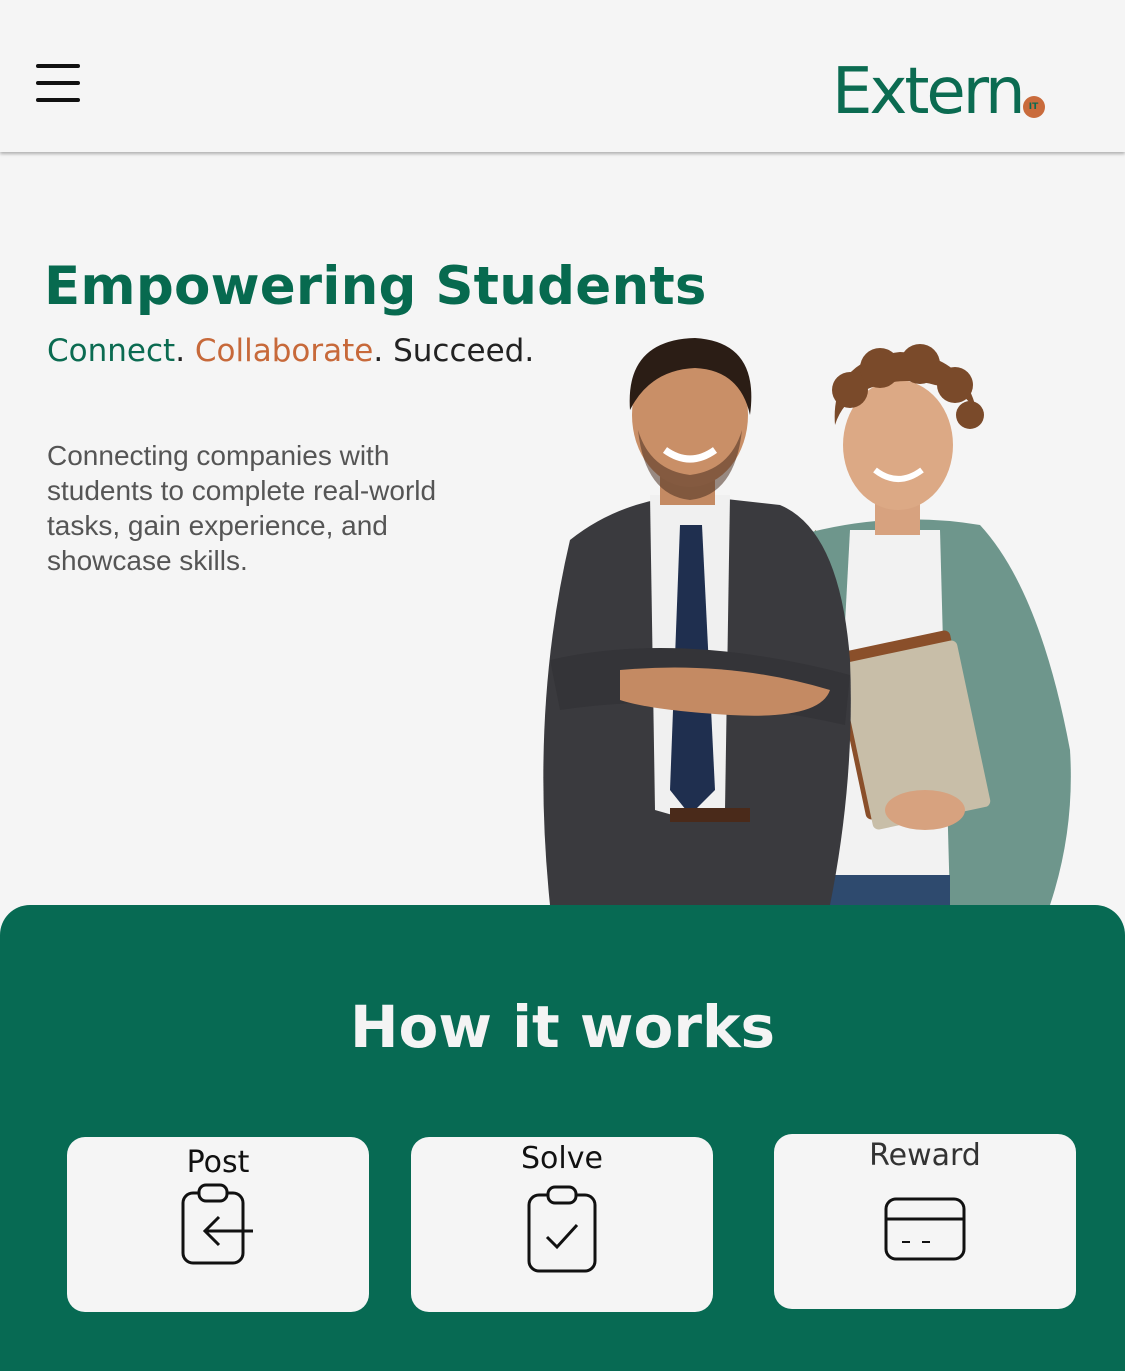  I want to click on step-card-solve: Solve, so click(562, 1224).